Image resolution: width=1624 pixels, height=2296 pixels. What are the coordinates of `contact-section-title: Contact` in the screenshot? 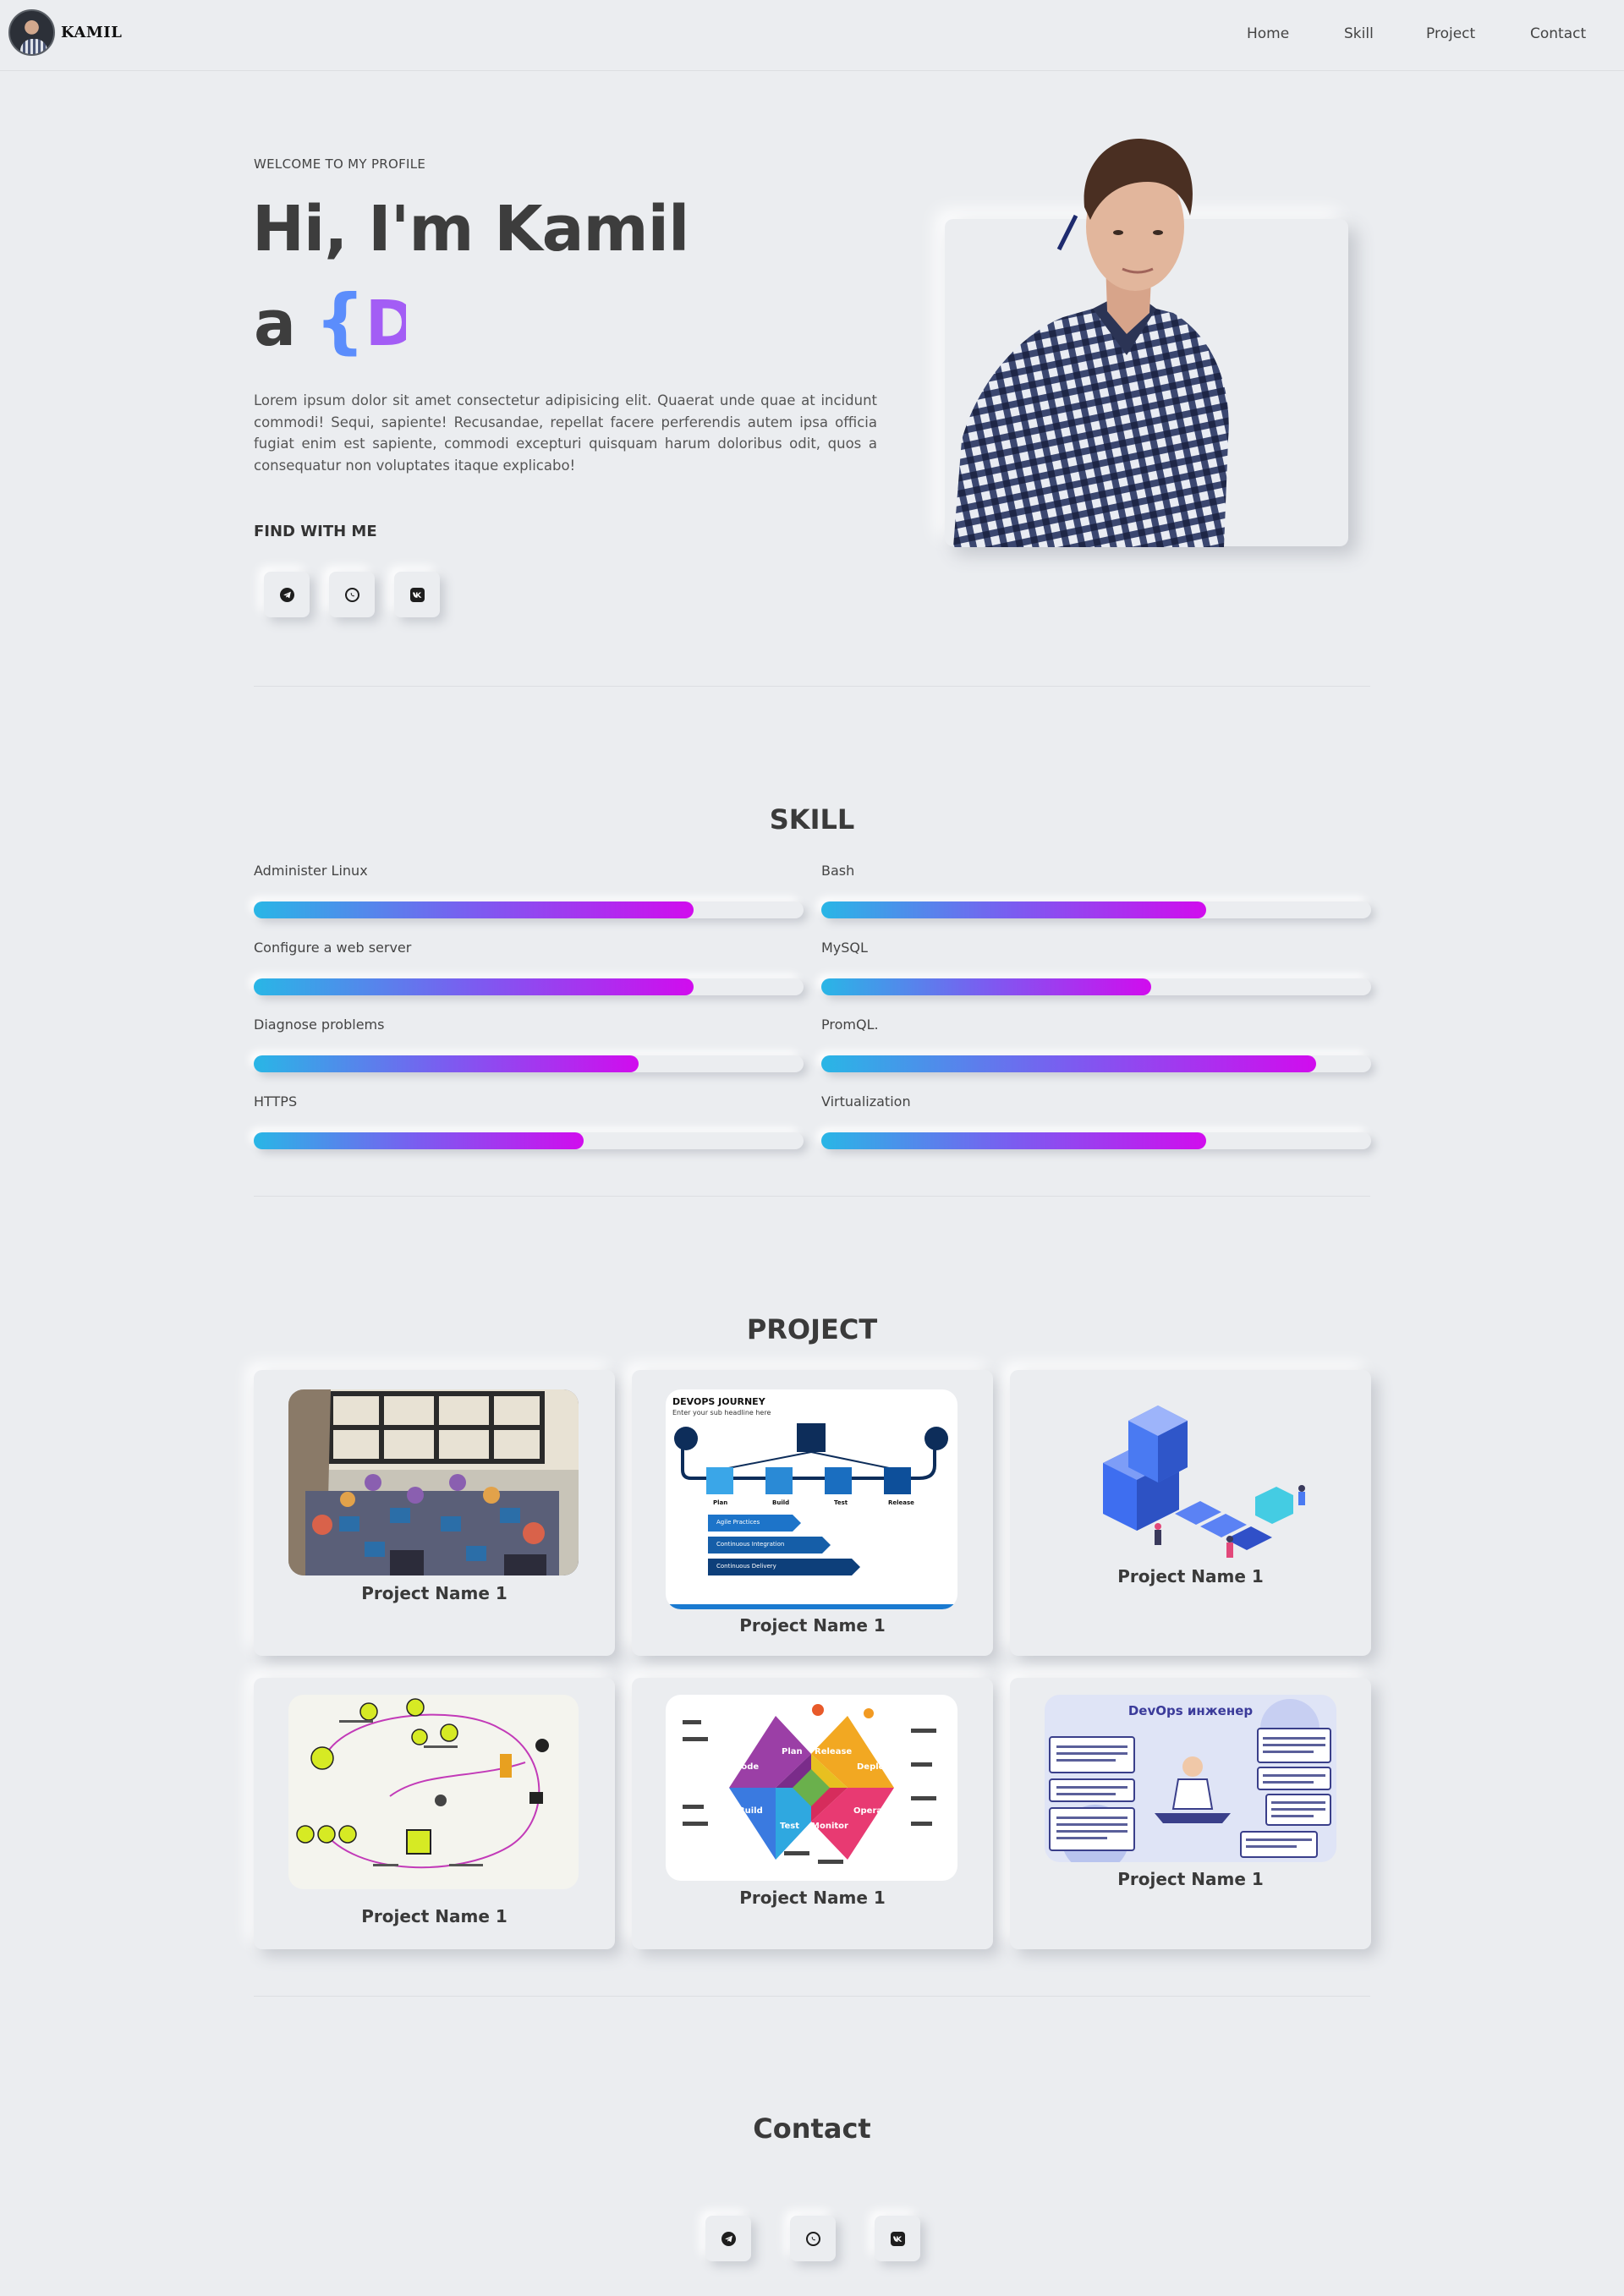 It's located at (812, 2128).